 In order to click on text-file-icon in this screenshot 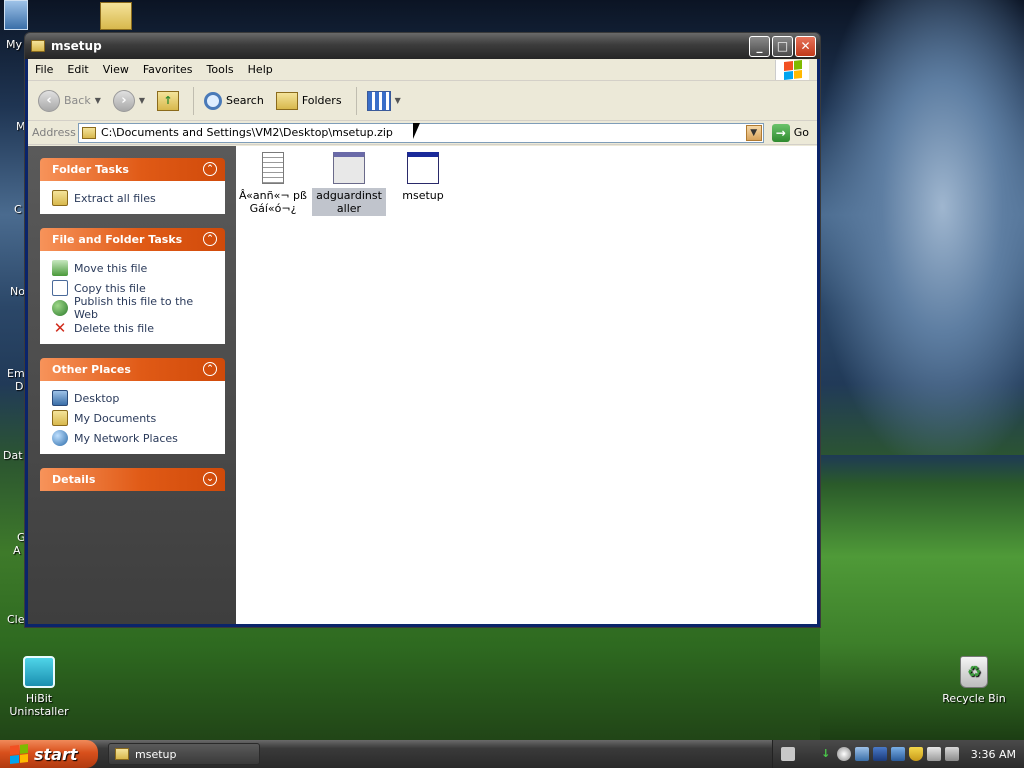, I will do `click(273, 168)`.